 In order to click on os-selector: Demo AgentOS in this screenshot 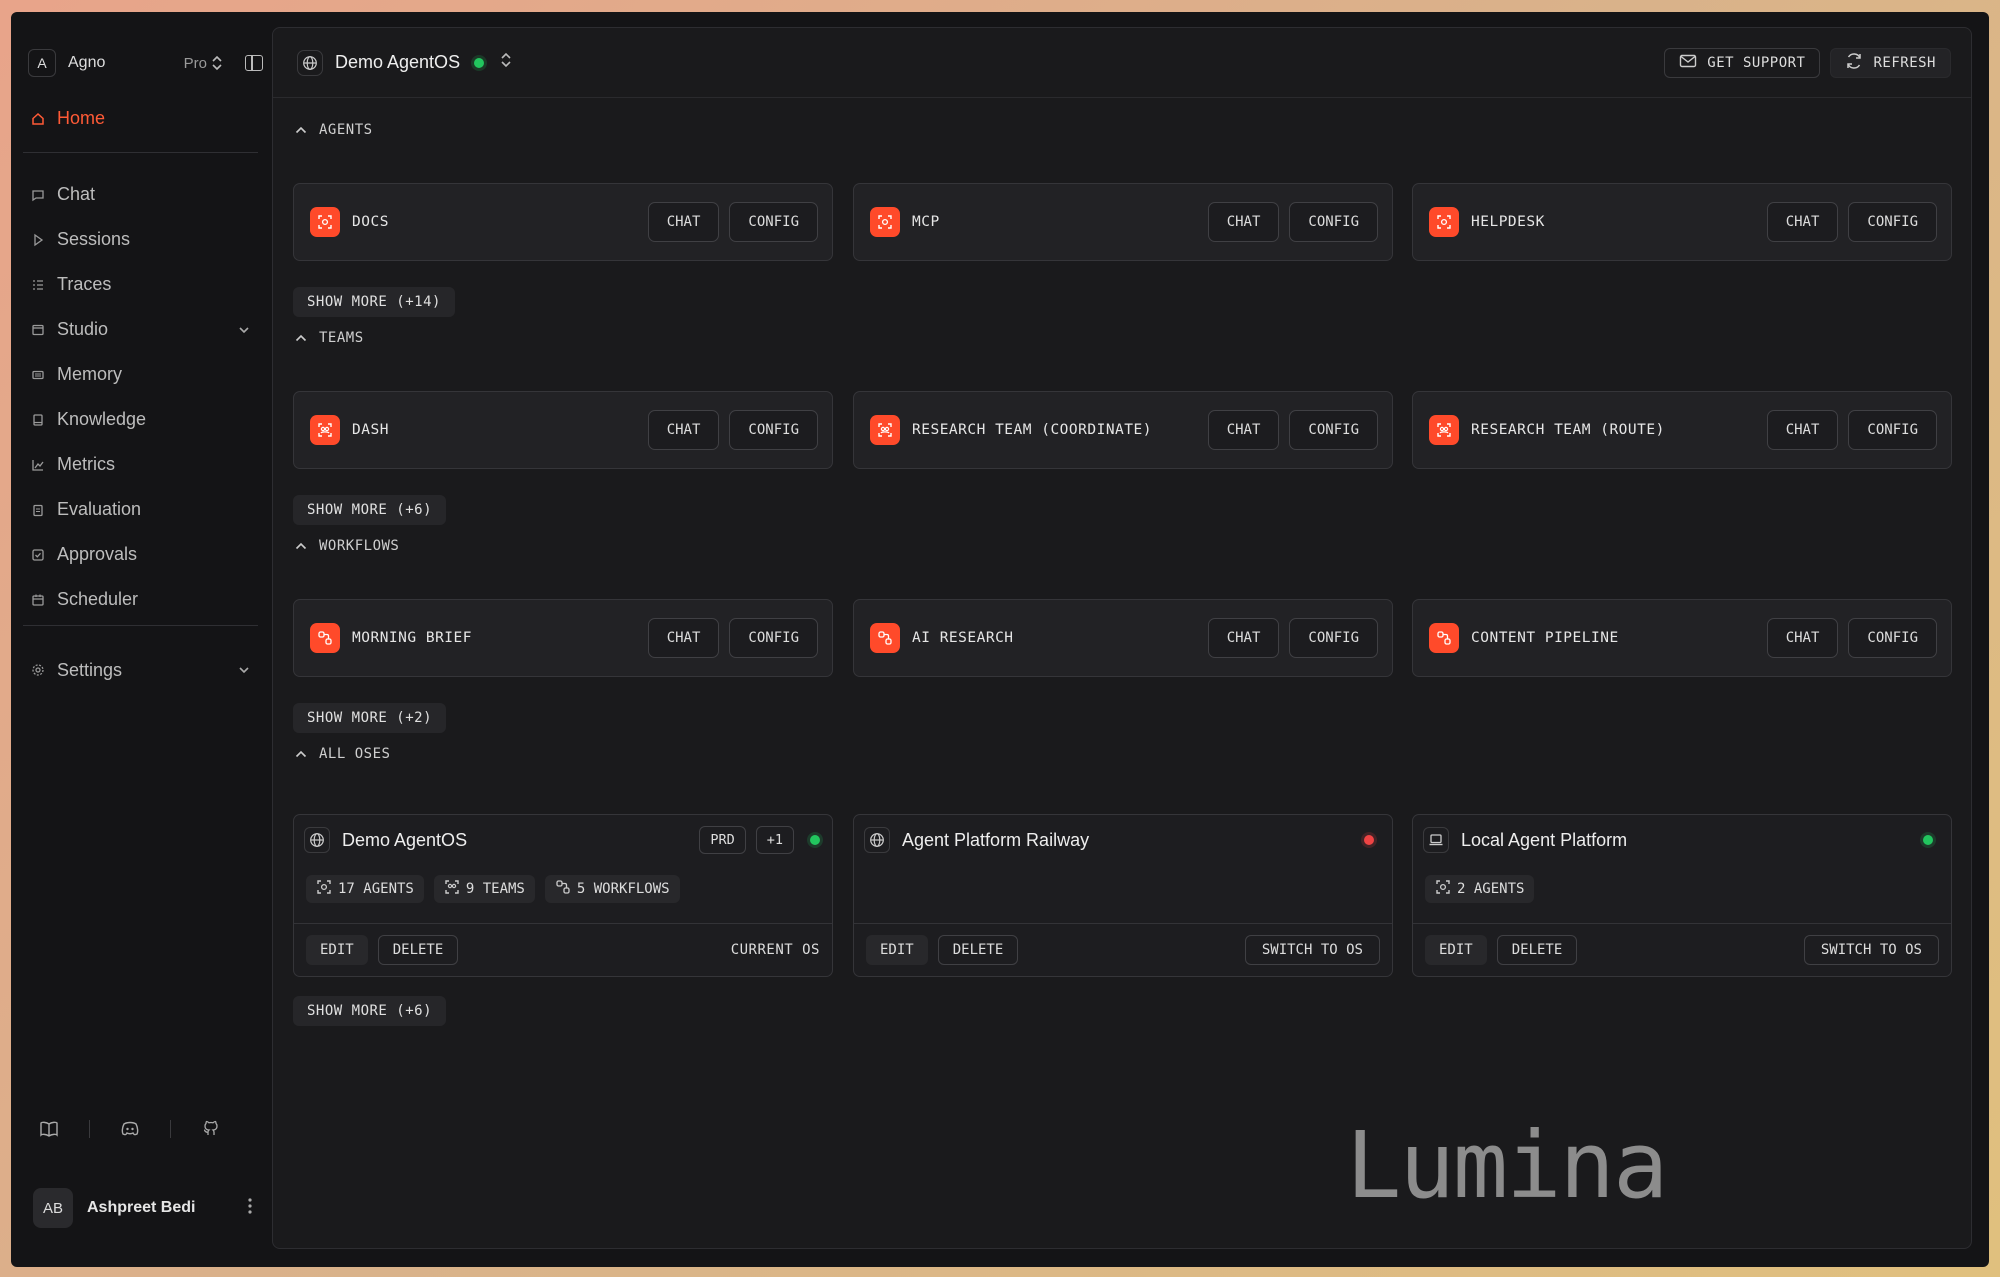, I will do `click(404, 62)`.